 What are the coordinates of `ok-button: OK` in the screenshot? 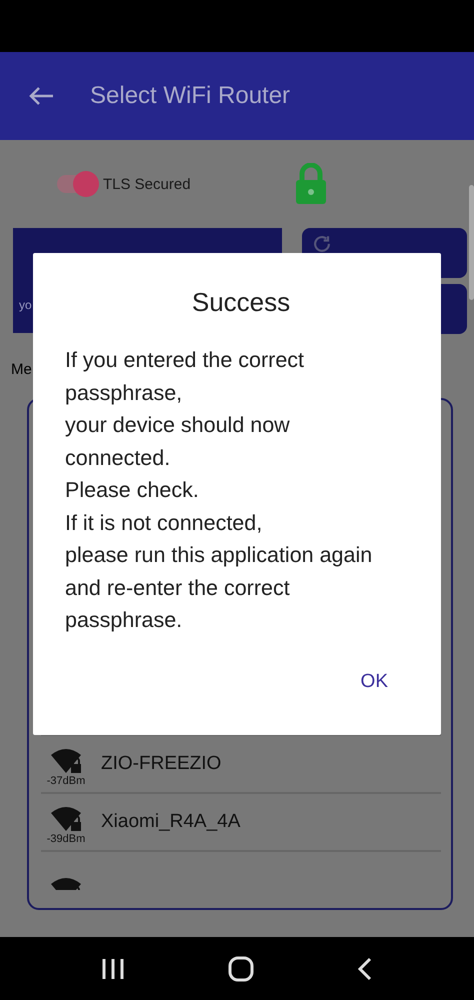 It's located at (374, 681).